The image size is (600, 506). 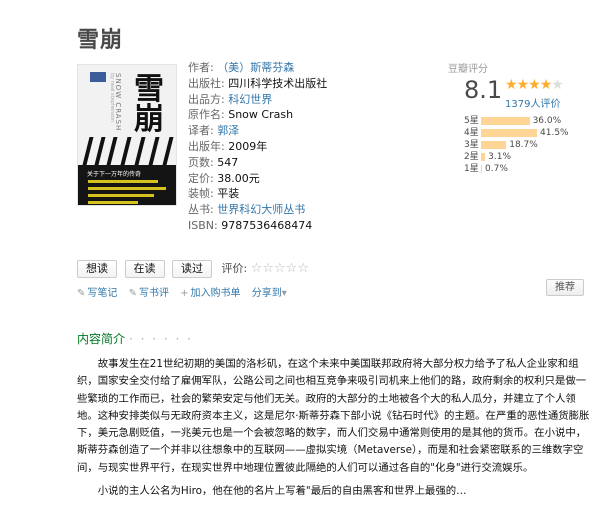 What do you see at coordinates (261, 209) in the screenshot?
I see `series-link: 世界科幻大师丛书` at bounding box center [261, 209].